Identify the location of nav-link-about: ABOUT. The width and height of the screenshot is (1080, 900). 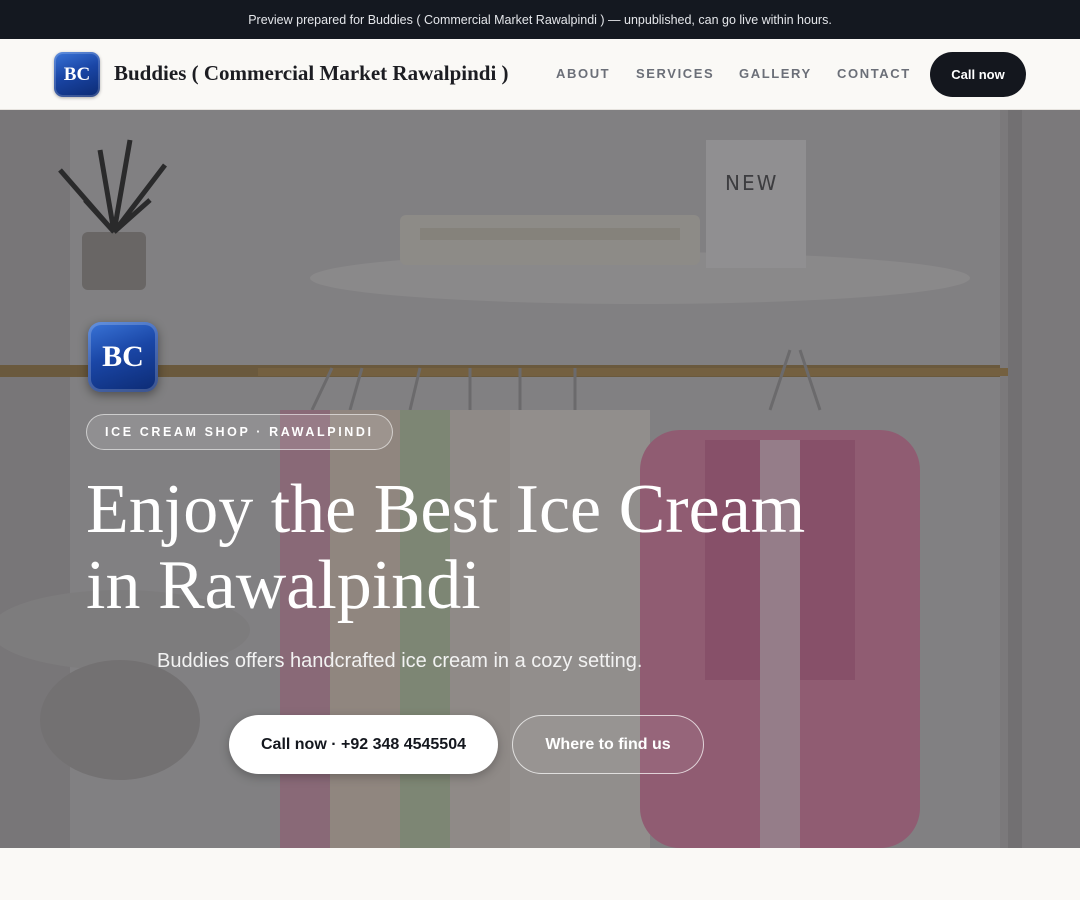
(583, 73).